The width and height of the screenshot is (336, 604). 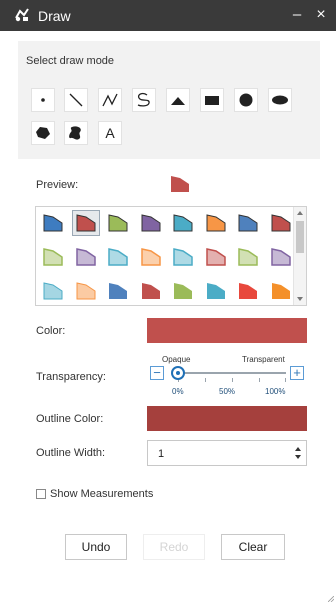 What do you see at coordinates (263, 359) in the screenshot?
I see `transparent-label: Transparent` at bounding box center [263, 359].